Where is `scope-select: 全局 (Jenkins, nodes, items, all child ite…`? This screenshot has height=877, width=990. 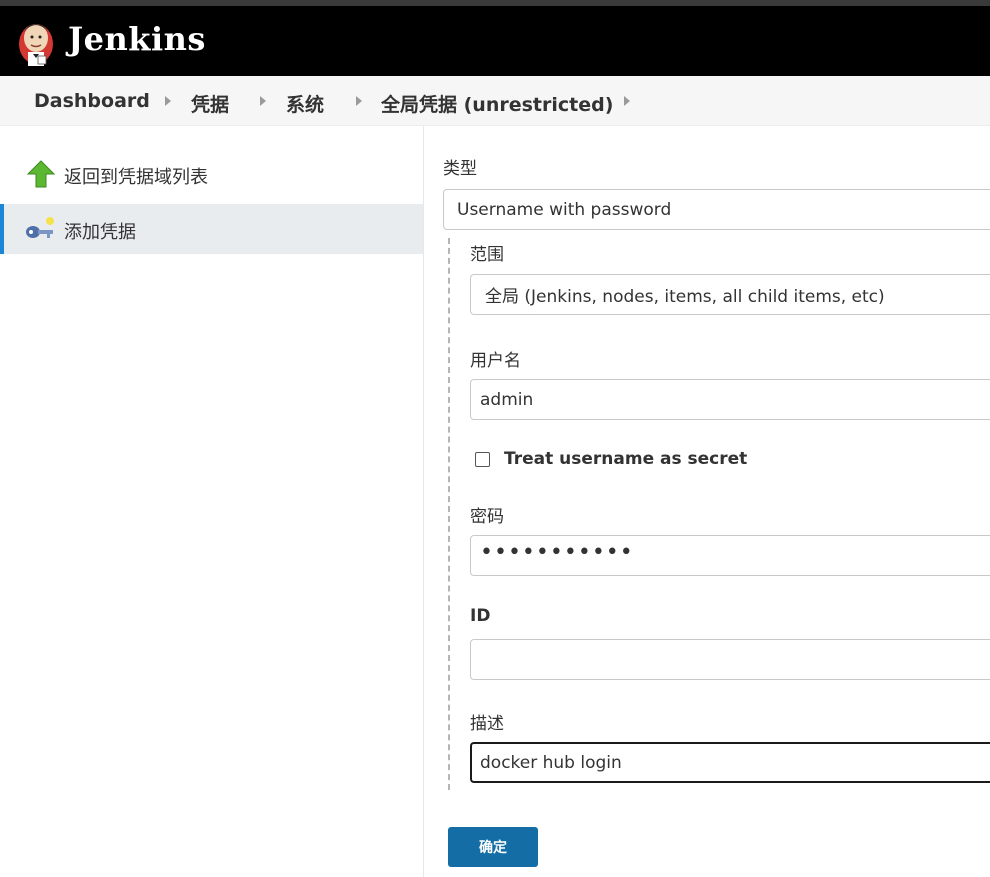
scope-select: 全局 (Jenkins, nodes, items, all child ite… is located at coordinates (730, 294).